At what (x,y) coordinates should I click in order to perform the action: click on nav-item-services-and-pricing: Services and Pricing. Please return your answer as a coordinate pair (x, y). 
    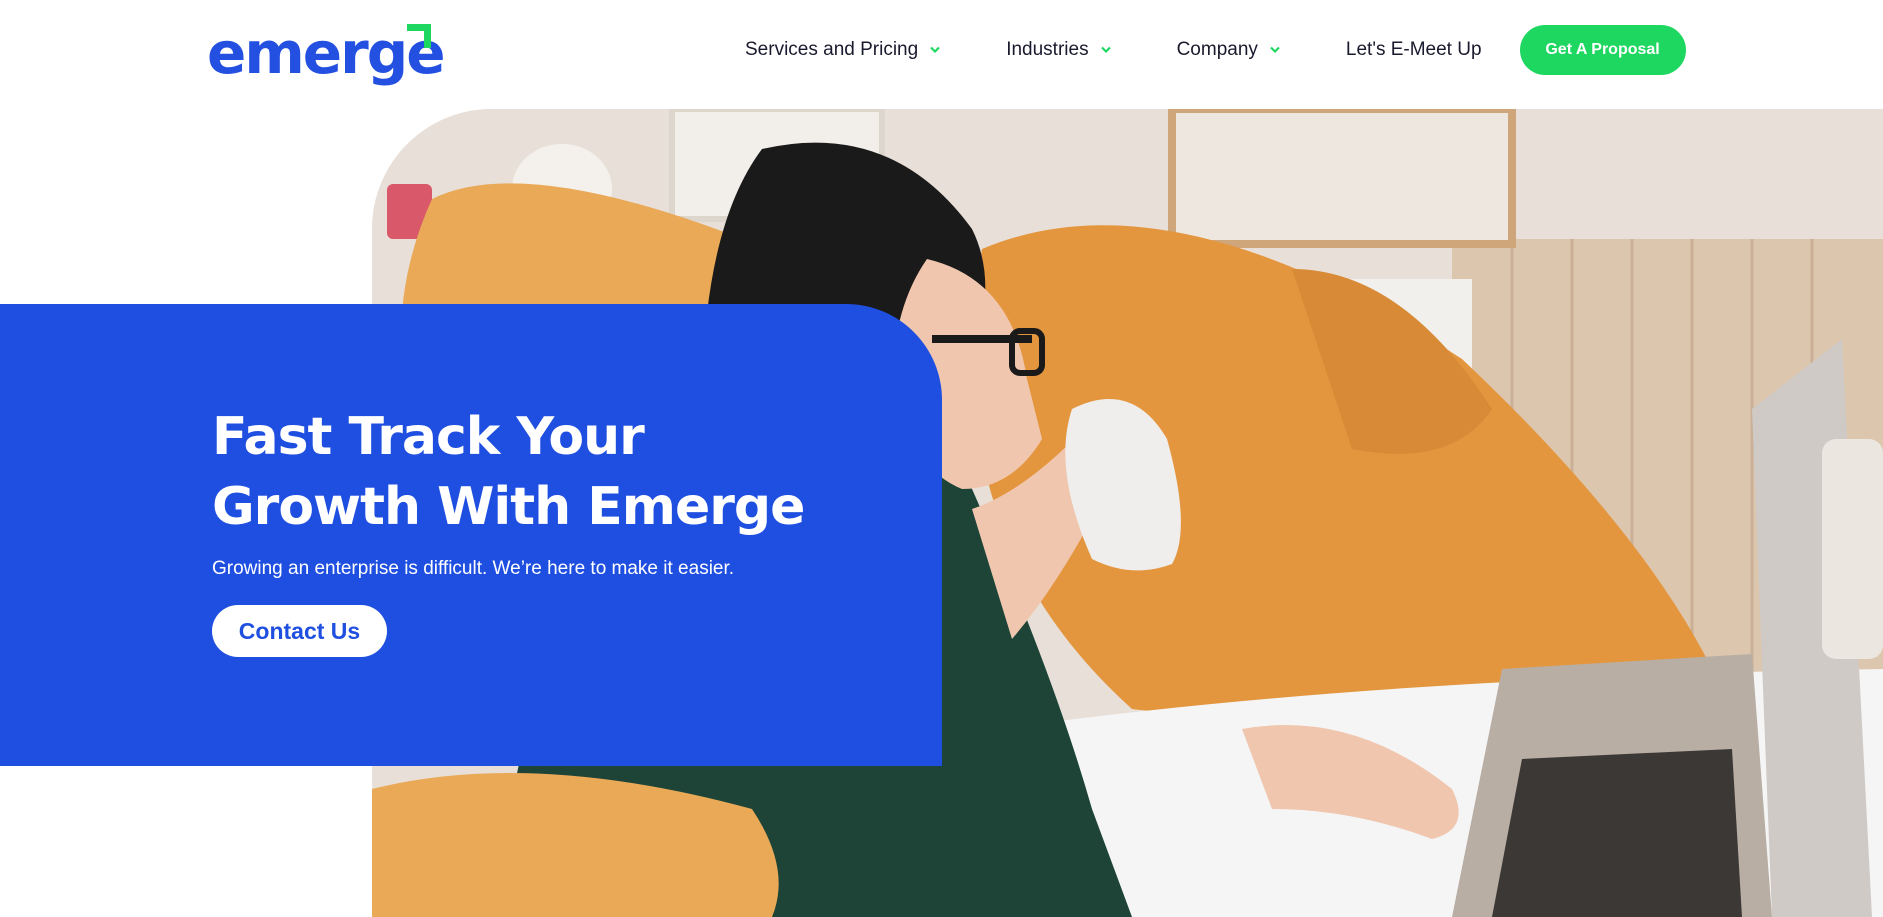
    Looking at the image, I should click on (842, 50).